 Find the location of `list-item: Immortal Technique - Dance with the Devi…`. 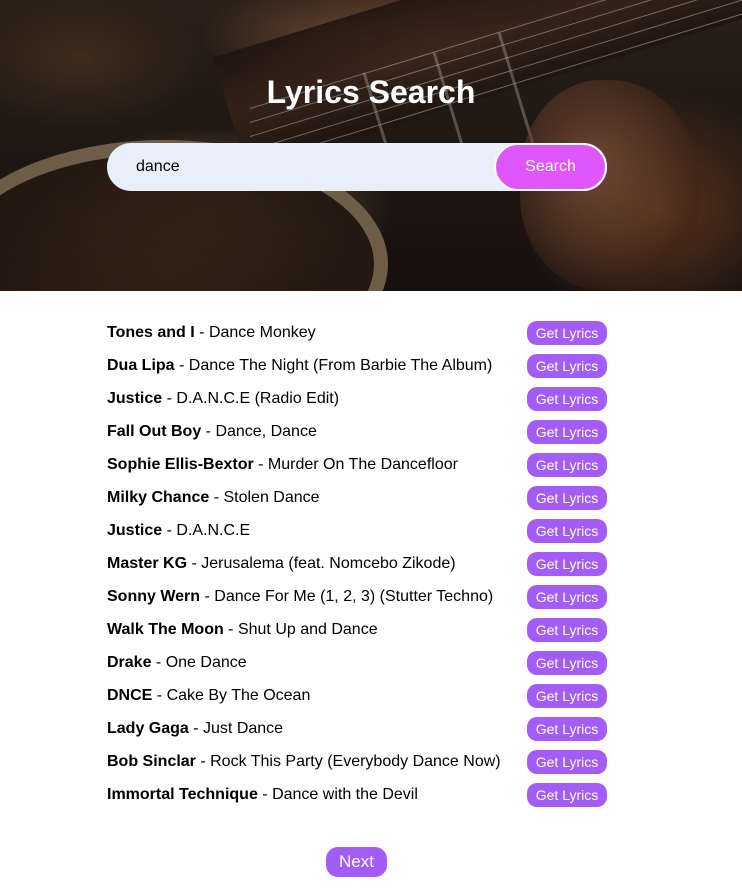

list-item: Immortal Technique - Dance with the Devi… is located at coordinates (357, 794).